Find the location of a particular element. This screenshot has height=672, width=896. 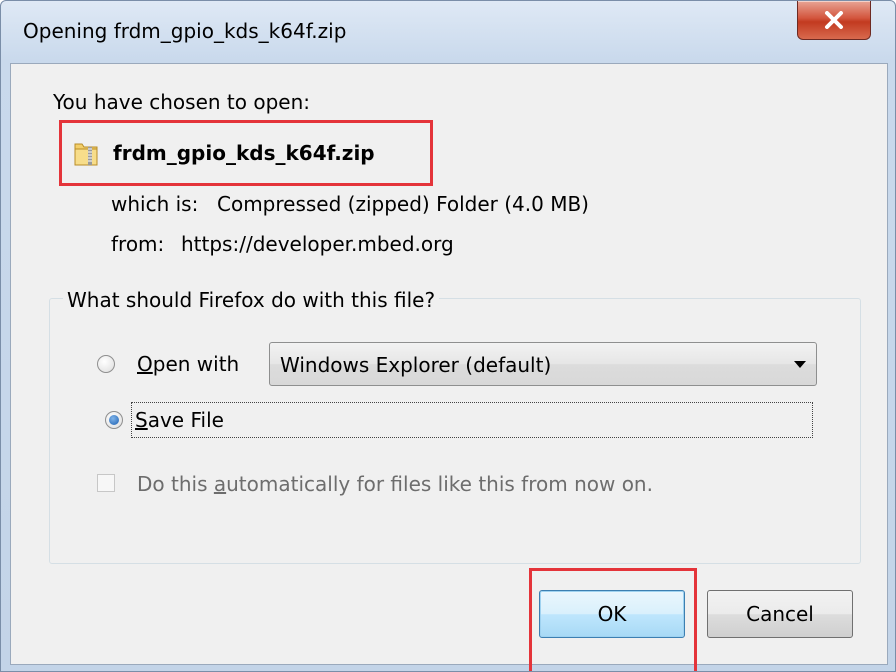

ok-button-highlight is located at coordinates (613, 619).